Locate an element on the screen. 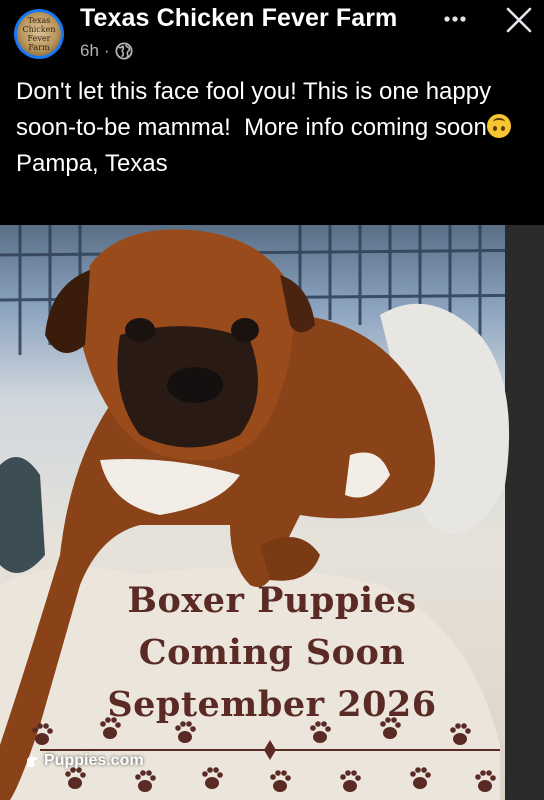  page-avatar: Texas Chicken Fever Farm is located at coordinates (39, 34).